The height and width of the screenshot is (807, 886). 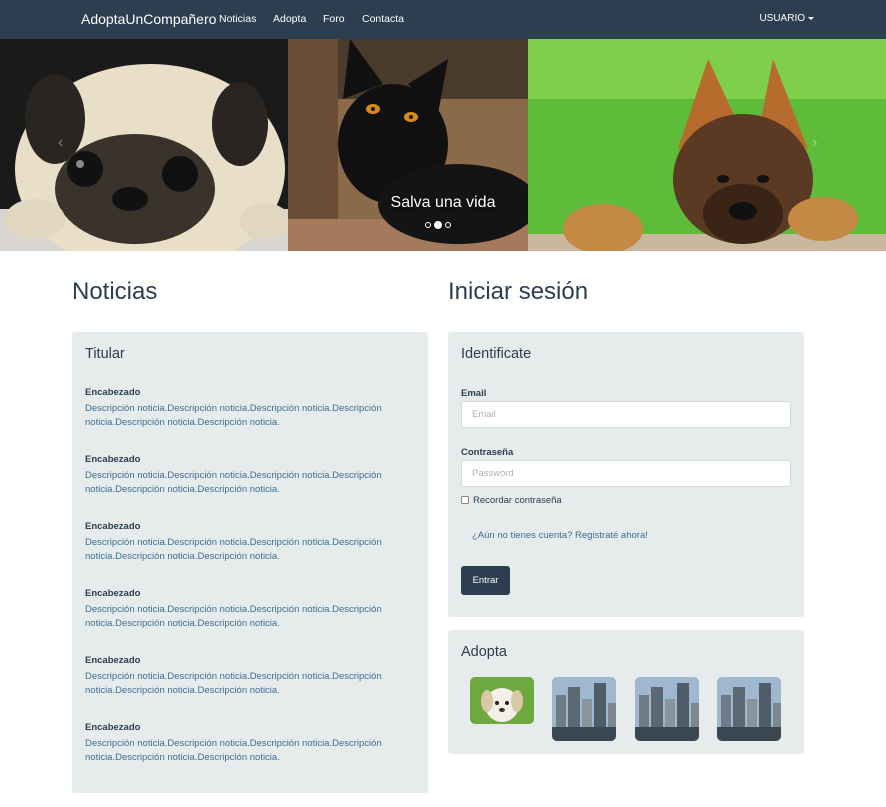 I want to click on email-field, so click(x=626, y=414).